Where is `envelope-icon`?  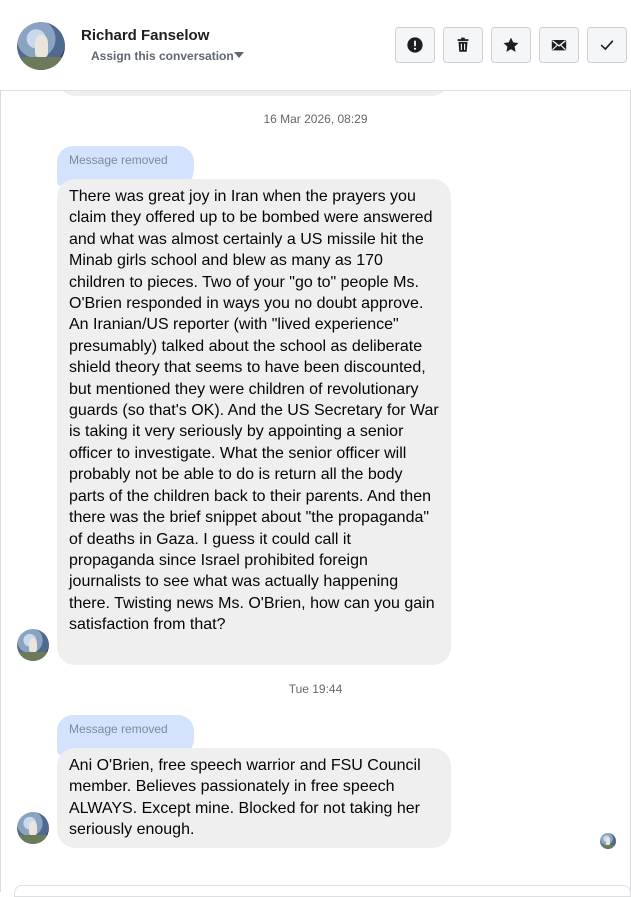
envelope-icon is located at coordinates (559, 45).